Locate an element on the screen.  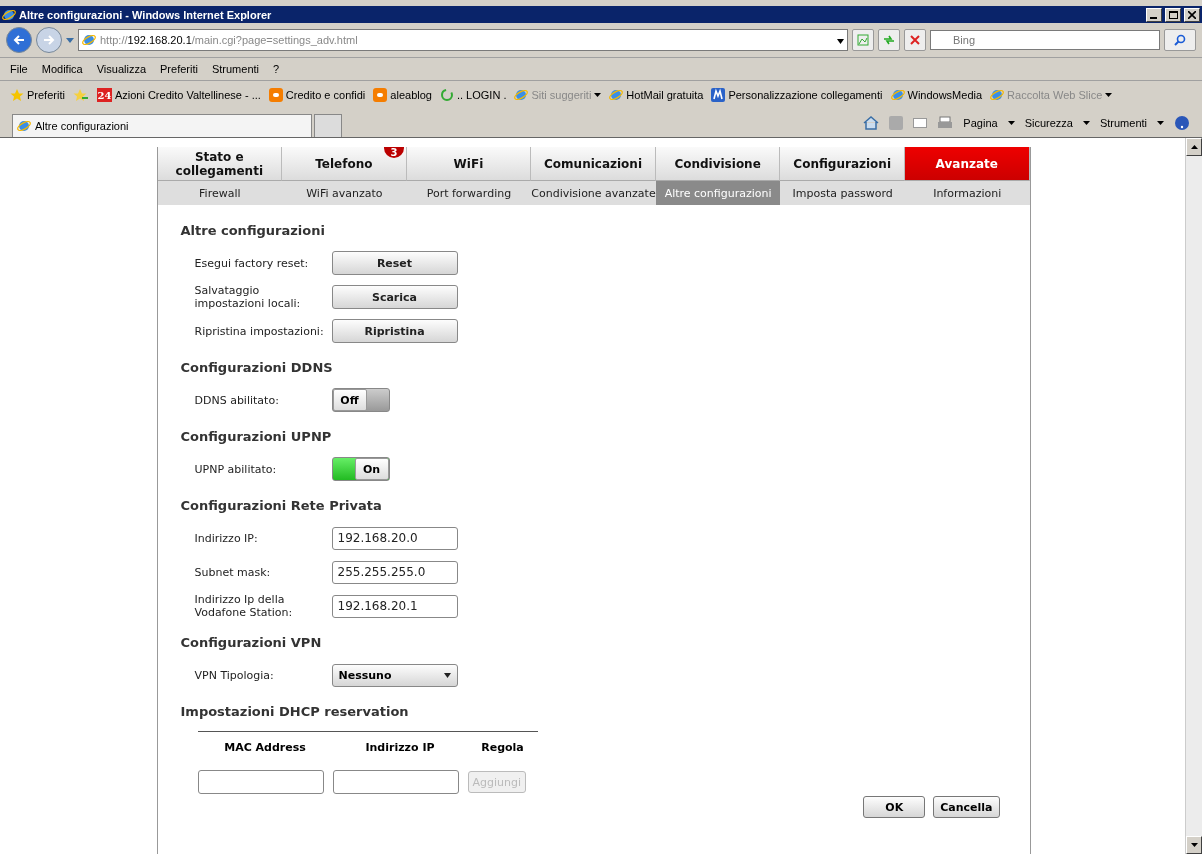
field-label: Indirizzo IP: is located at coordinates (226, 538).